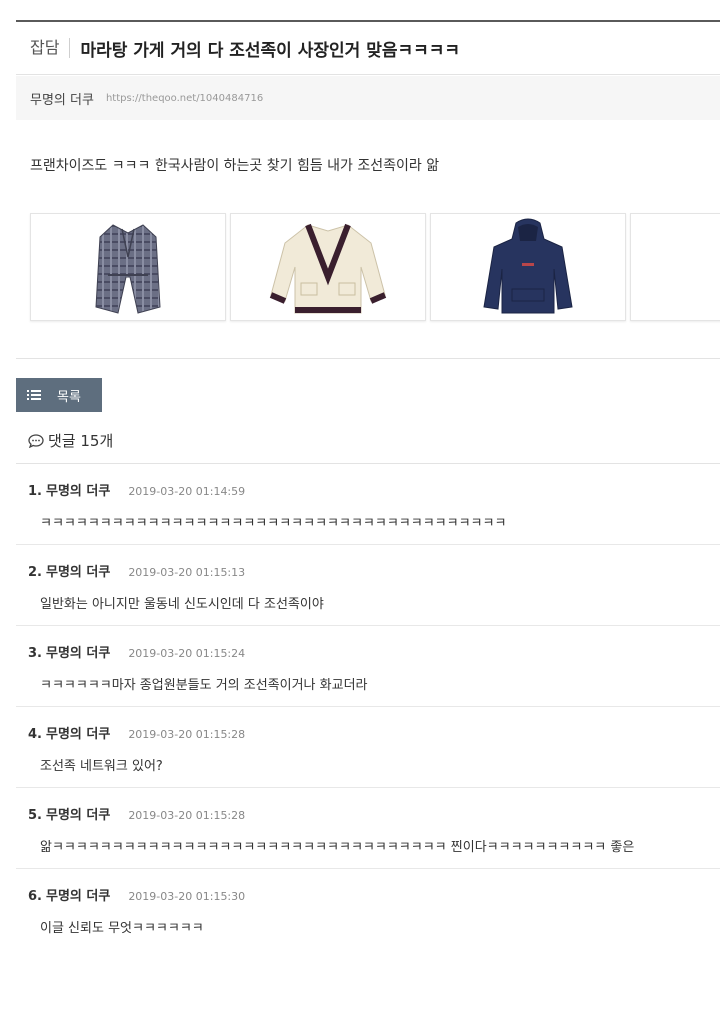  I want to click on navy-hoodie-image, so click(528, 266).